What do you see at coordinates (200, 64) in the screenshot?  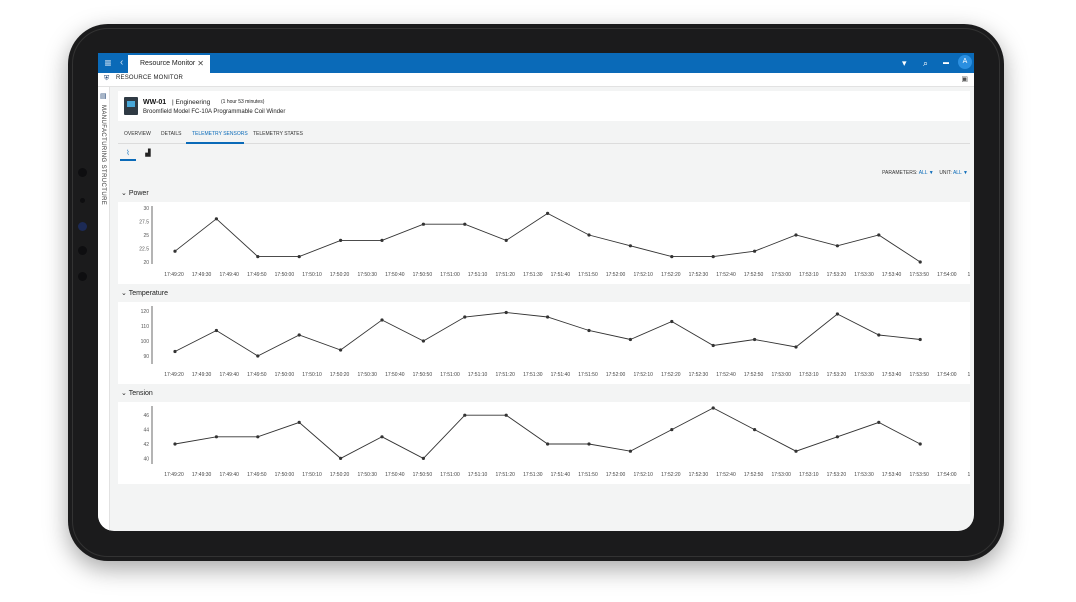 I see `close-icon: ✕` at bounding box center [200, 64].